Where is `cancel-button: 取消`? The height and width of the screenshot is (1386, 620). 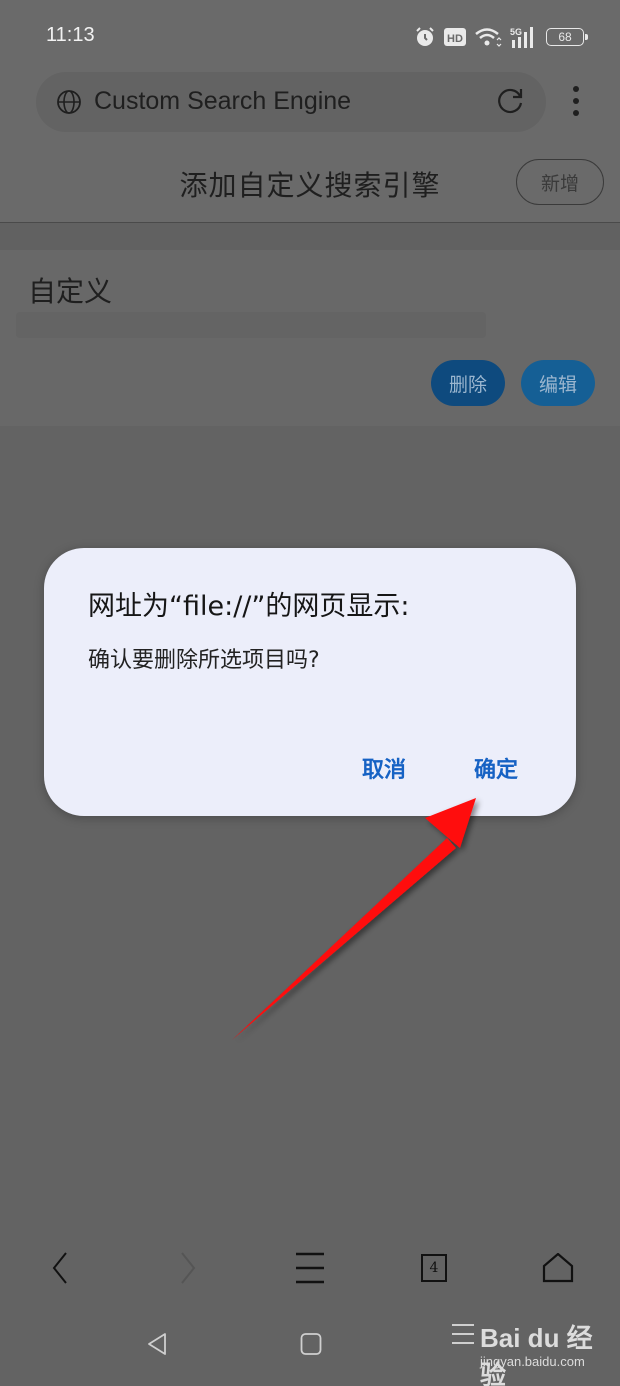
cancel-button: 取消 is located at coordinates (384, 768).